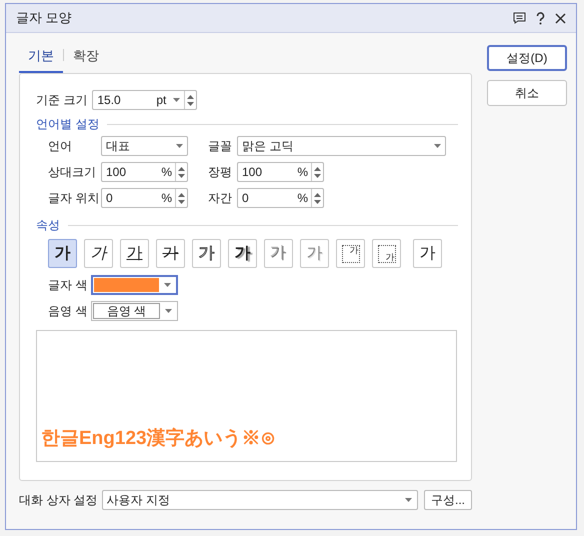 Image resolution: width=584 pixels, height=536 pixels. What do you see at coordinates (527, 93) in the screenshot?
I see `dialog-button: 취소` at bounding box center [527, 93].